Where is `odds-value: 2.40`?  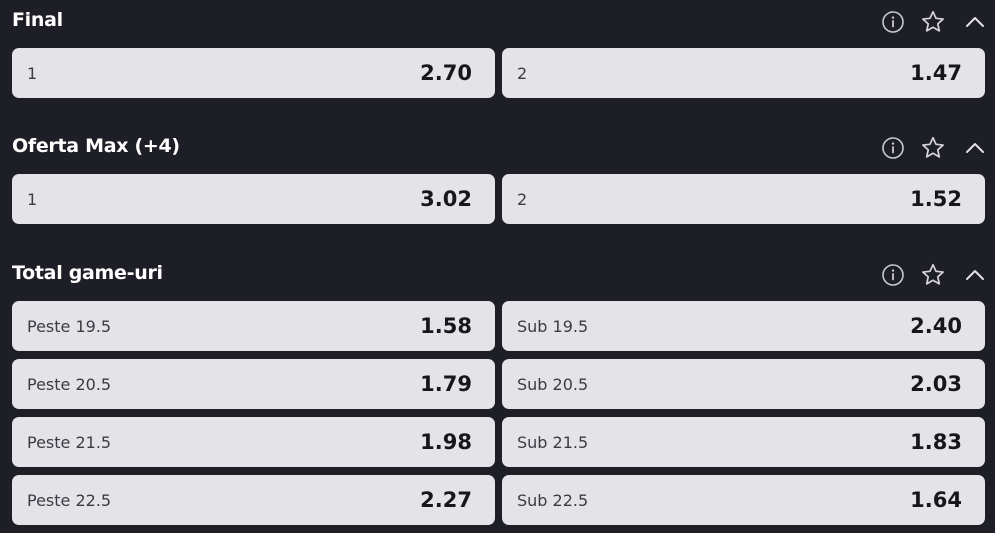 odds-value: 2.40 is located at coordinates (936, 326).